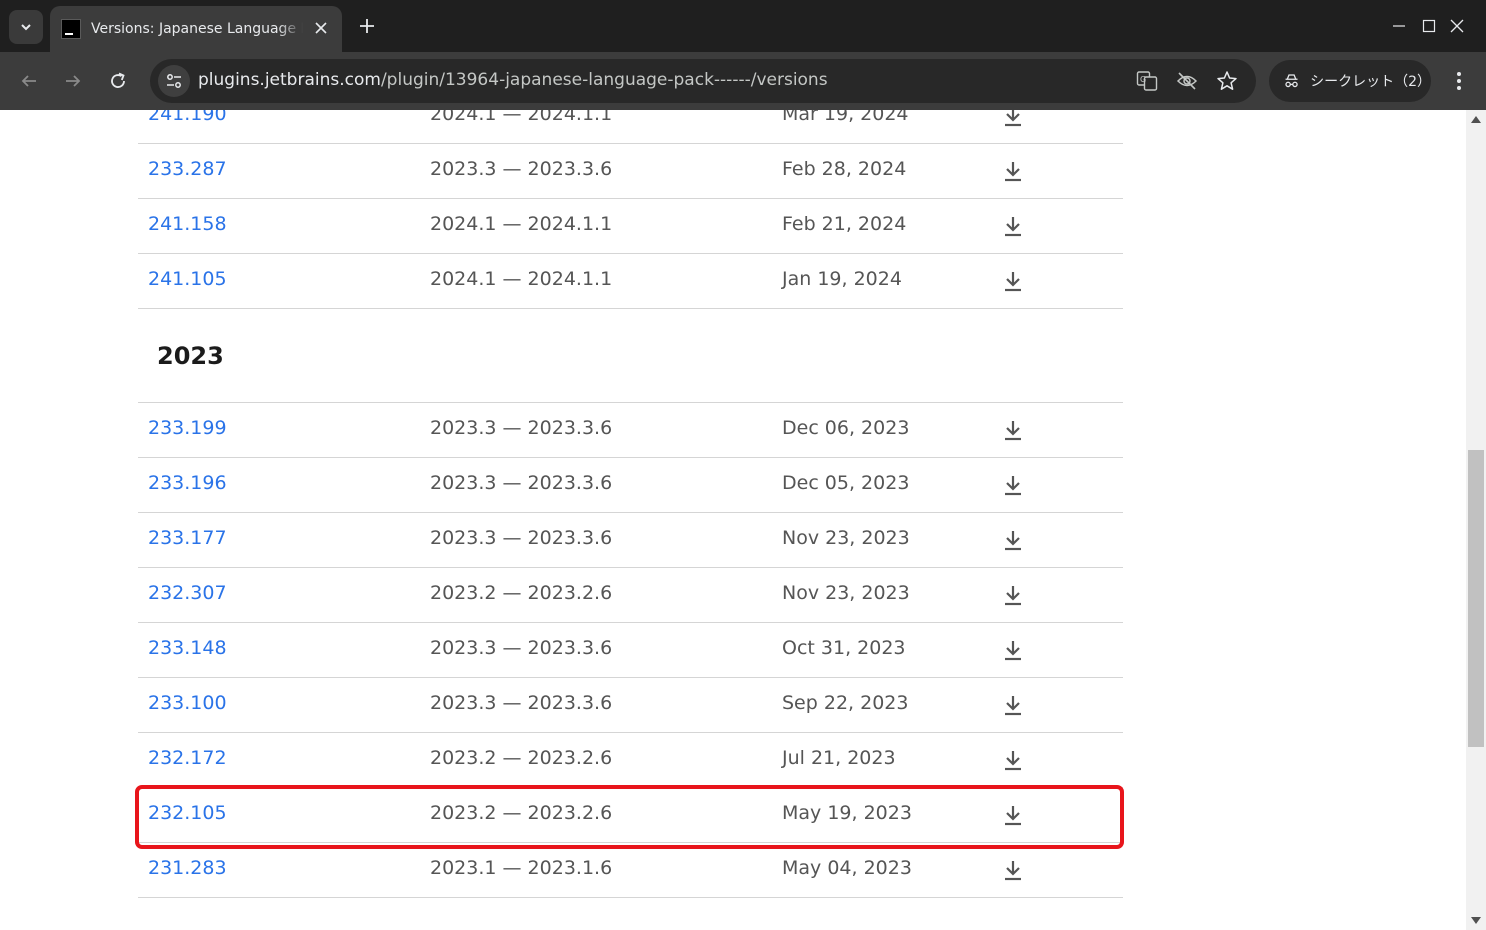 The width and height of the screenshot is (1486, 930). Describe the element at coordinates (187, 648) in the screenshot. I see `version-link: 233.148` at that location.